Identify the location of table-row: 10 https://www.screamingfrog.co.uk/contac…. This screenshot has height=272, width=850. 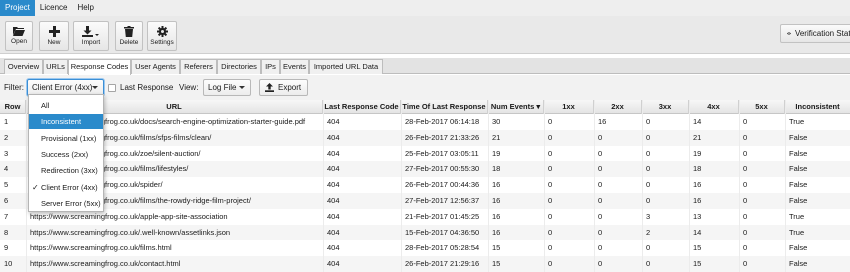
(425, 264).